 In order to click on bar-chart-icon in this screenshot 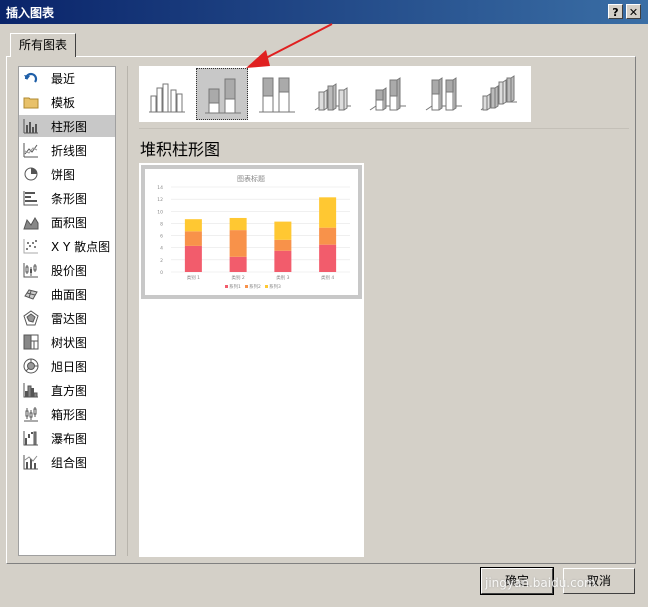, I will do `click(30, 198)`.